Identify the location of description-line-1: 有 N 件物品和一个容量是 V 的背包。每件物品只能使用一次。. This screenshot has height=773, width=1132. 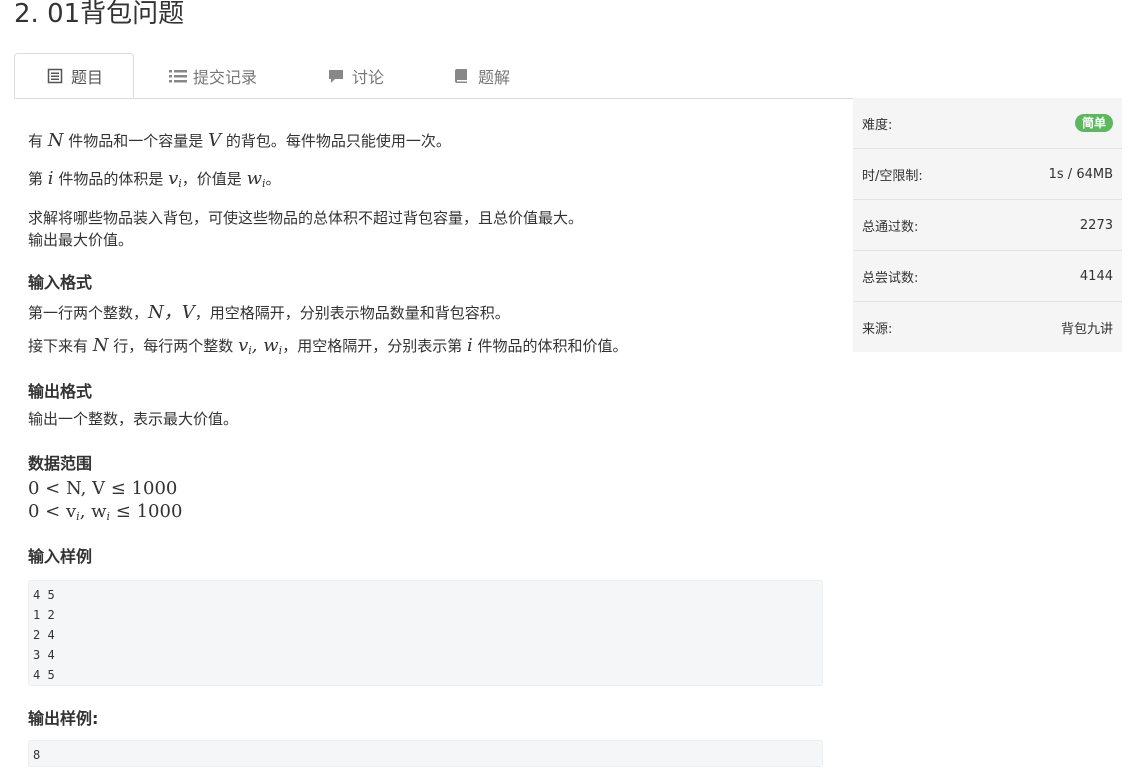
(239, 140).